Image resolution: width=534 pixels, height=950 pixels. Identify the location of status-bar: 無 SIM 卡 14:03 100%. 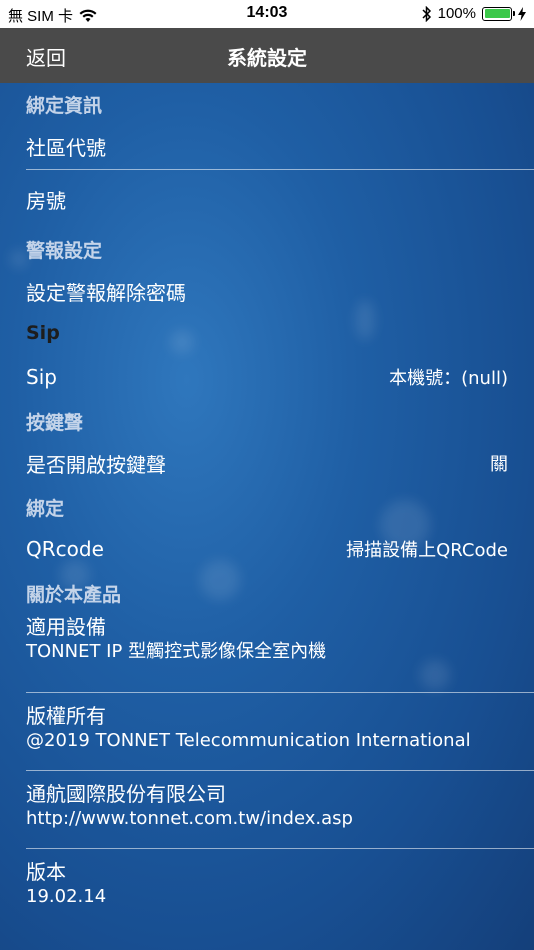
(267, 14).